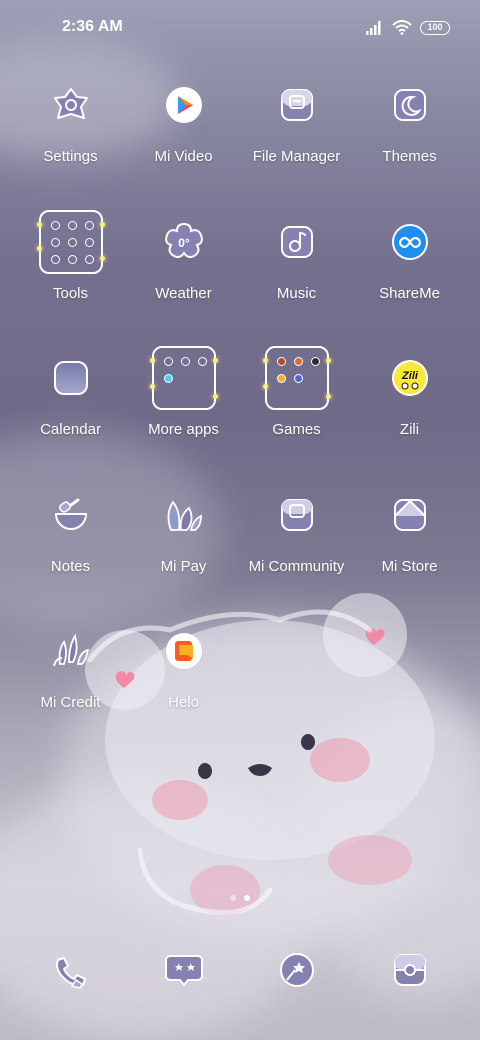 This screenshot has height=1040, width=480. What do you see at coordinates (402, 27) in the screenshot?
I see `wifi-icon` at bounding box center [402, 27].